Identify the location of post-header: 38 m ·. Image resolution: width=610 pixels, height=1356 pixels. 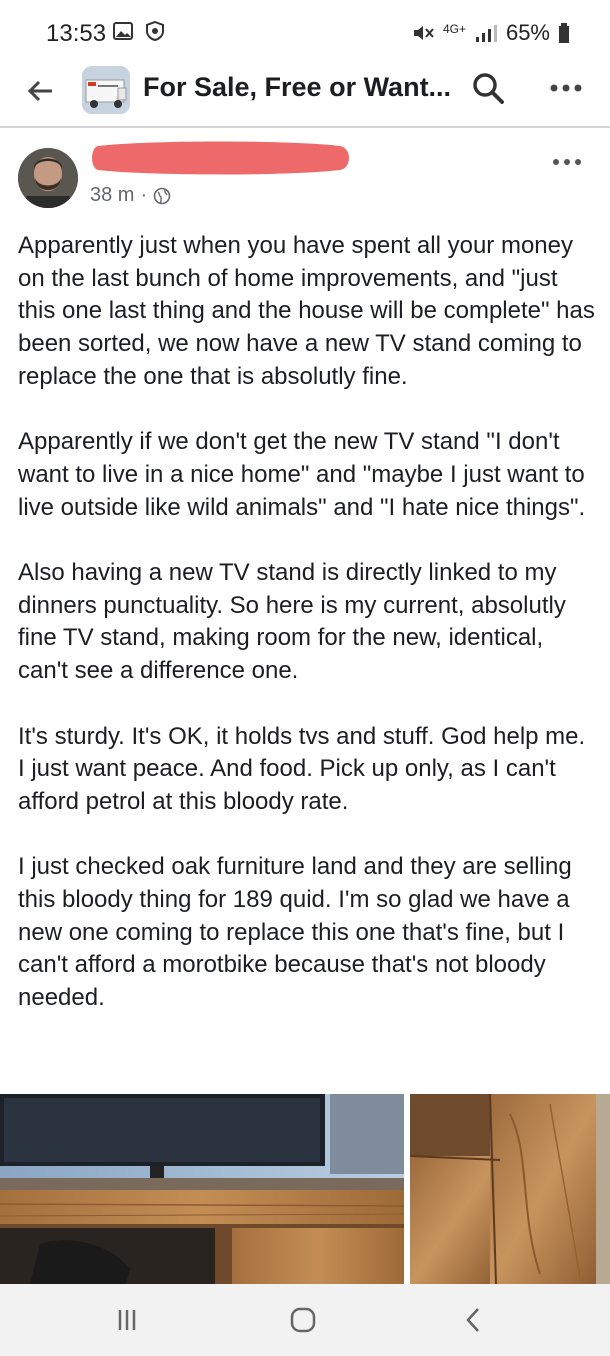
(305, 178).